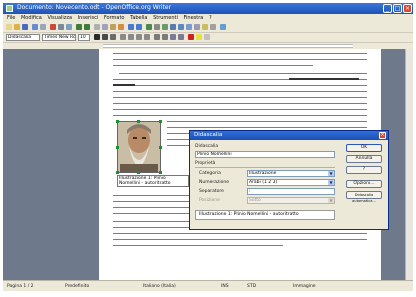 This screenshot has width=416, height=297. I want to click on bold-text-span, so click(324, 79).